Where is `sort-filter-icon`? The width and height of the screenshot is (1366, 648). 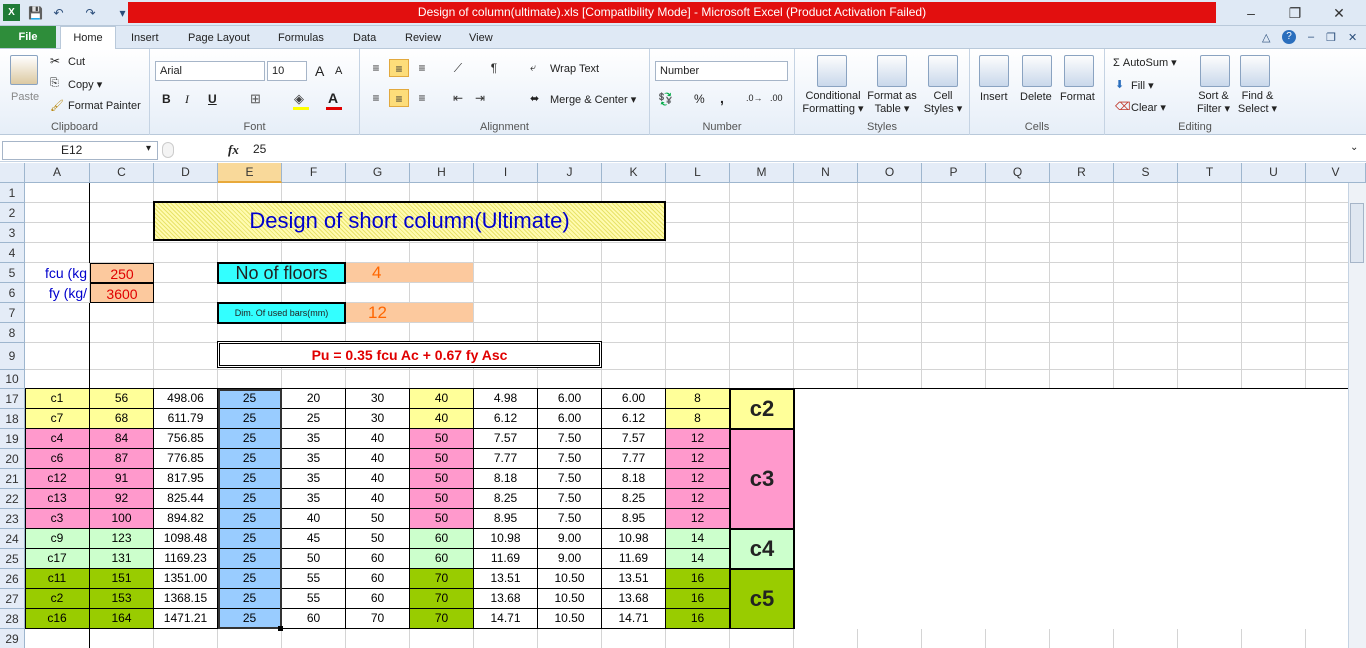
sort-filter-icon is located at coordinates (1215, 71).